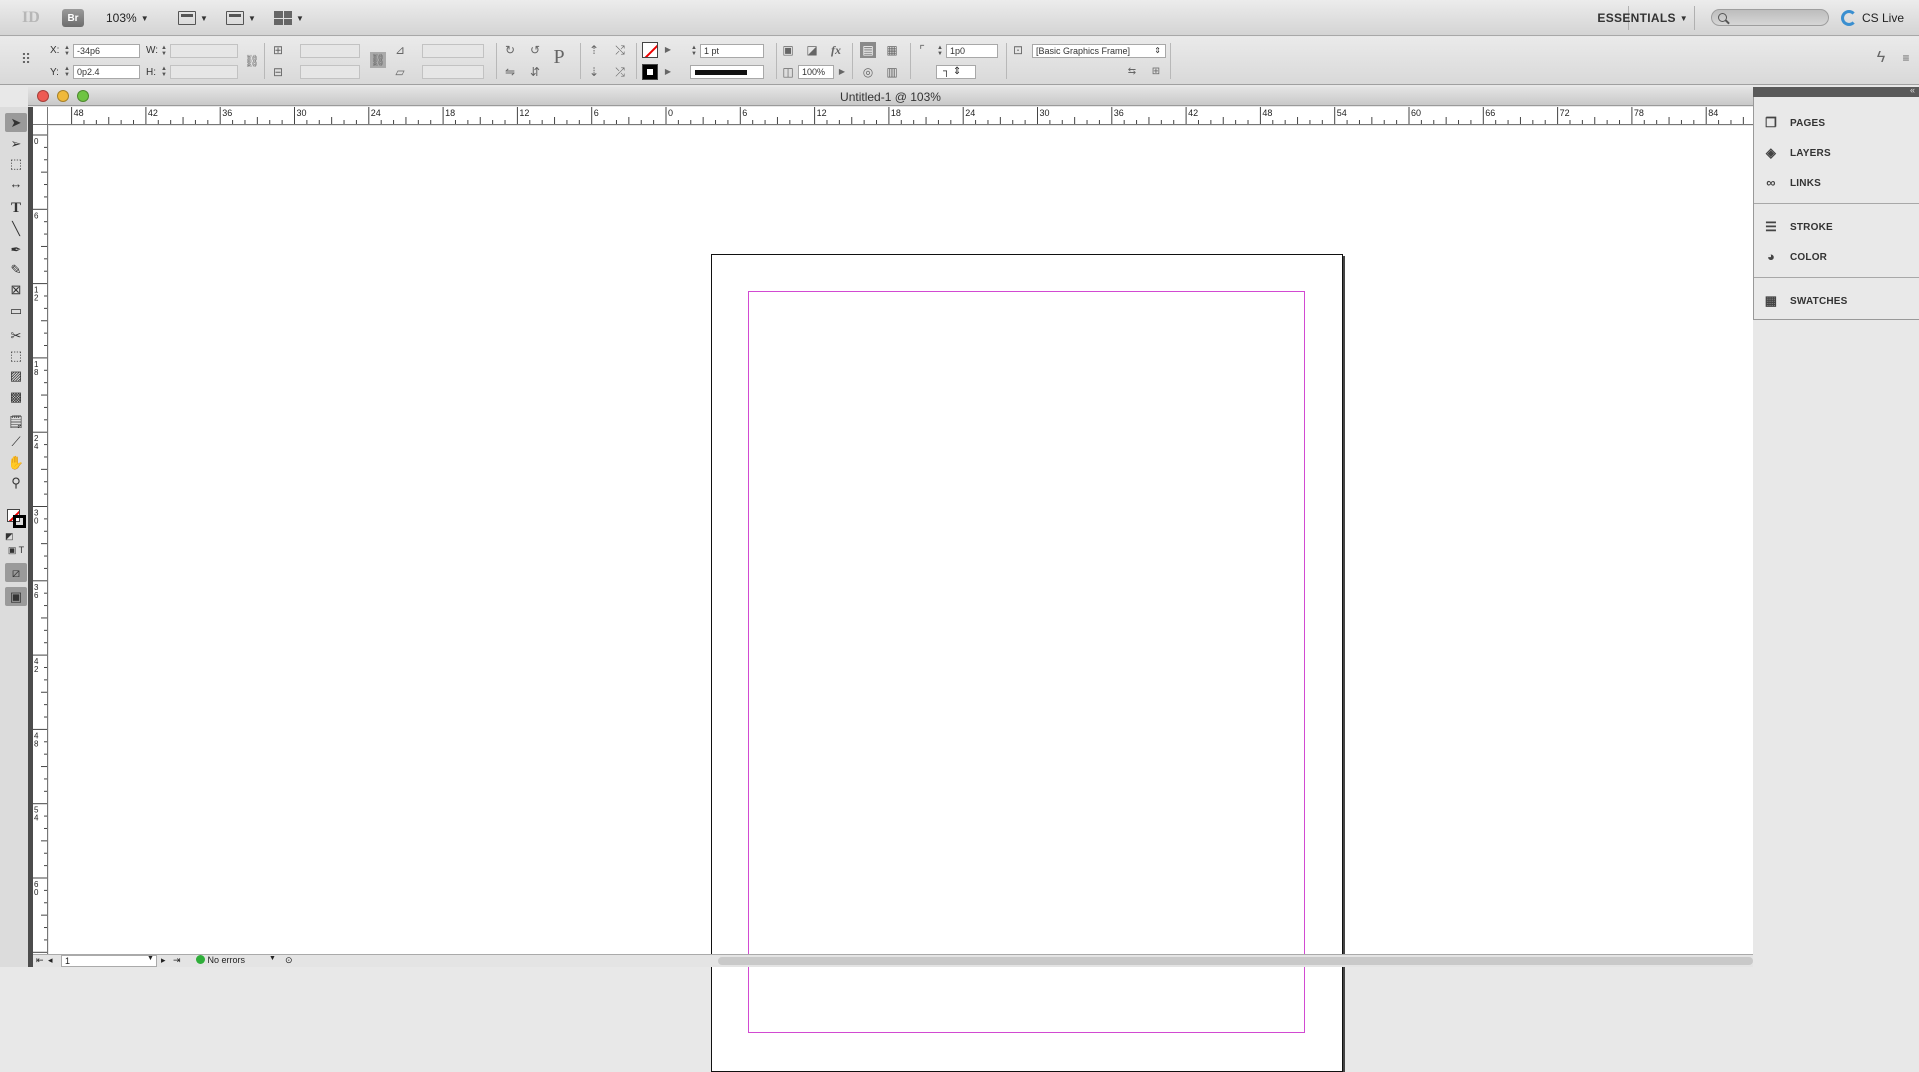 This screenshot has height=1072, width=1919. I want to click on stroke-weight-field: 1 pt, so click(732, 51).